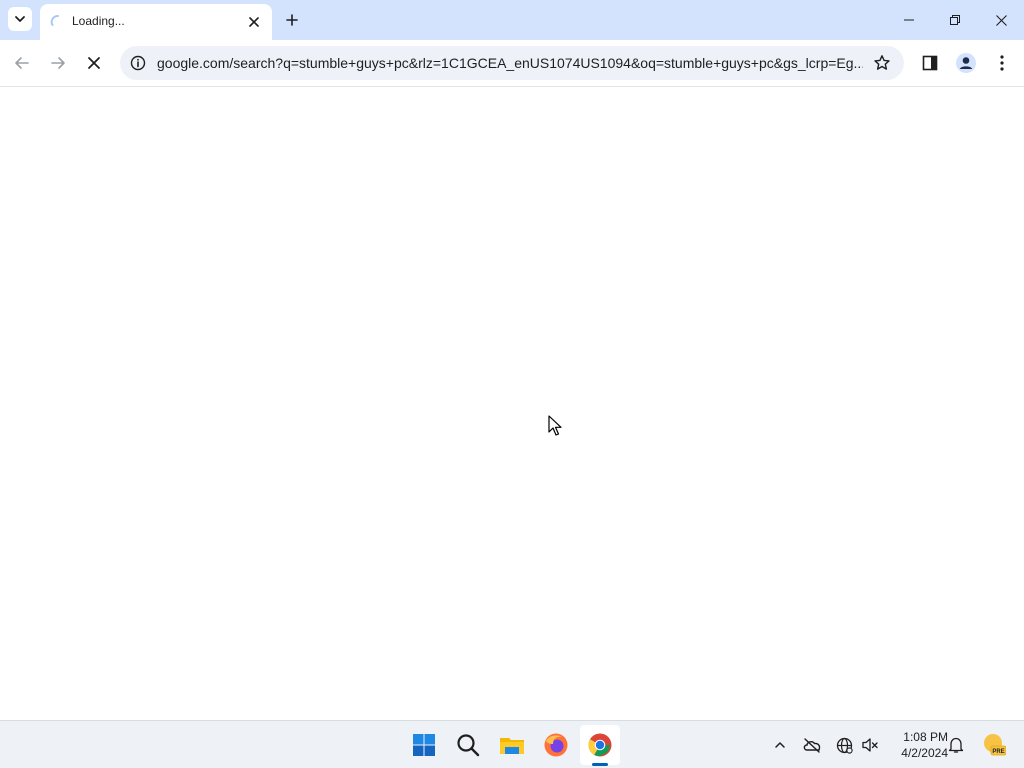 The image size is (1024, 768). I want to click on arrow-right-icon, so click(58, 63).